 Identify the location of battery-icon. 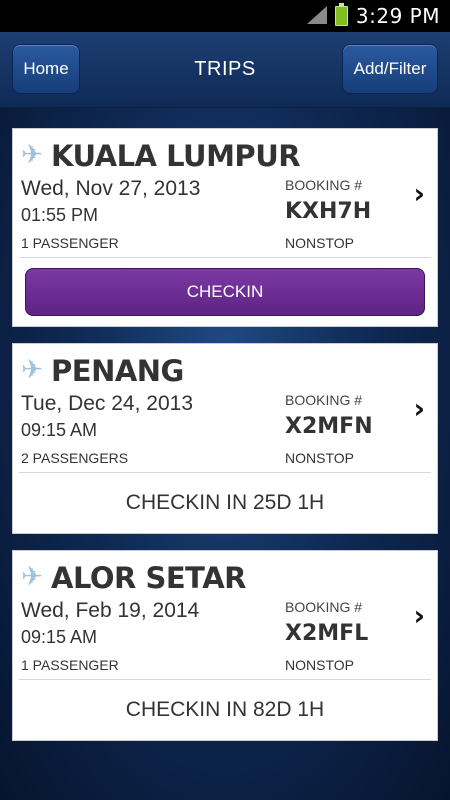
(341, 14).